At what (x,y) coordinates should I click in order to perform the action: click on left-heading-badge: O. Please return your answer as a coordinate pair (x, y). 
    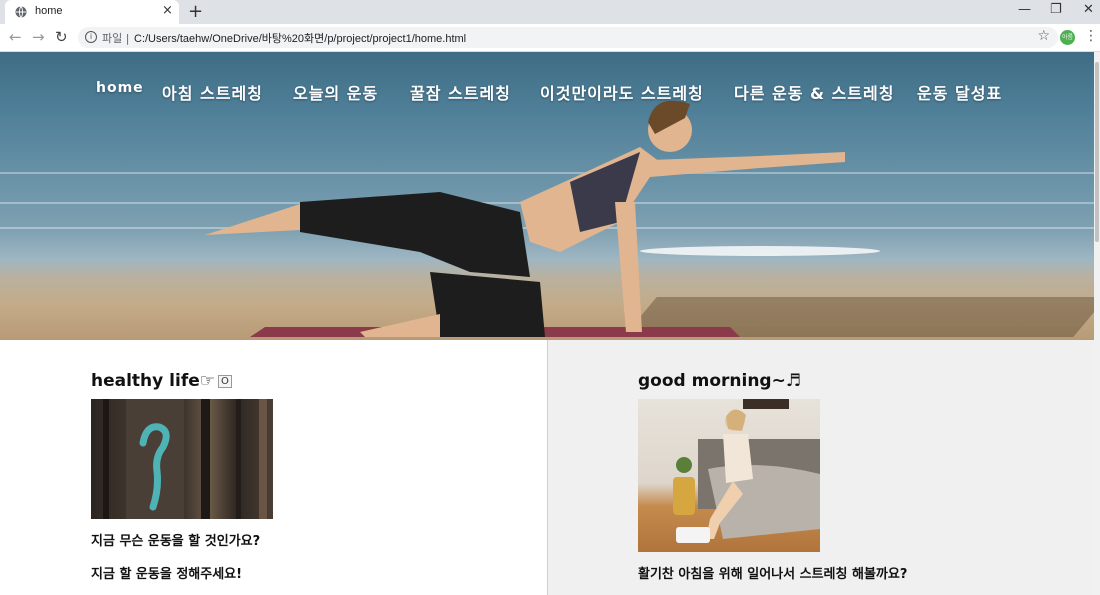
    Looking at the image, I should click on (224, 381).